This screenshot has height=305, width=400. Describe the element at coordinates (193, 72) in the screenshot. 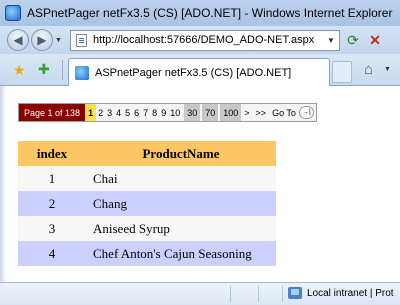

I see `tab-label: ASPnetPager netFx3.5 (CS) [ADO.NET]` at that location.